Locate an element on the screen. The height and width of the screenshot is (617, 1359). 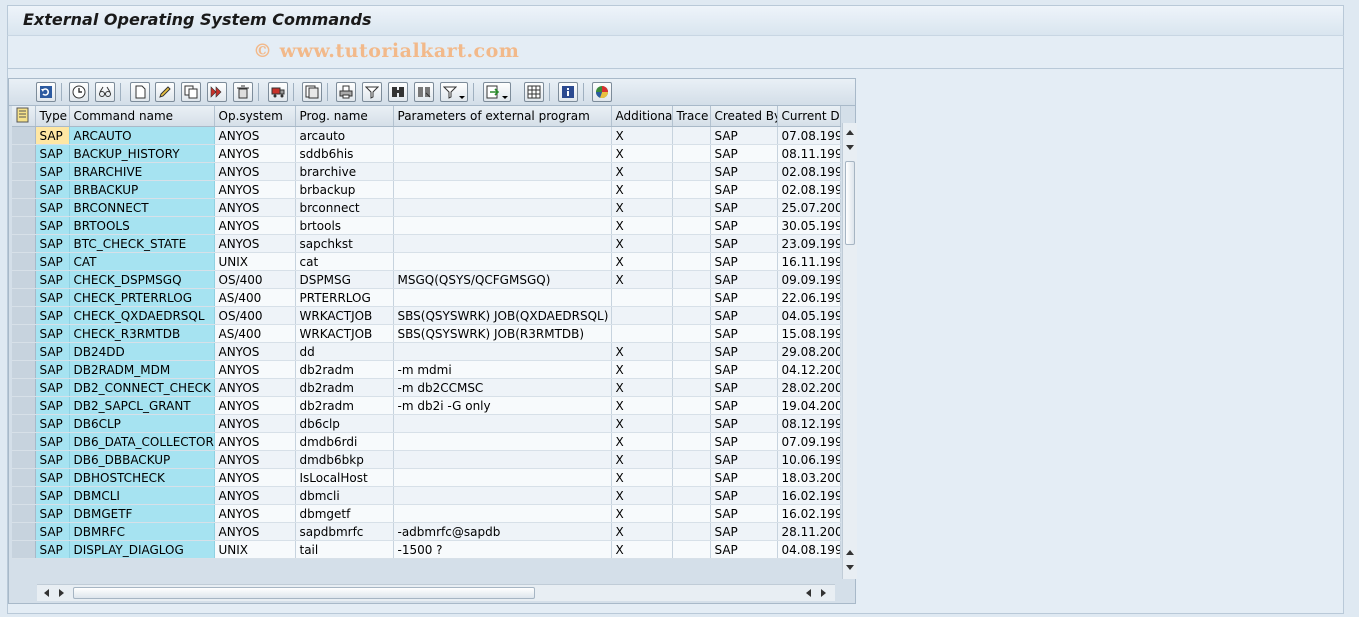
column-header-command-name: Command name is located at coordinates (142, 116).